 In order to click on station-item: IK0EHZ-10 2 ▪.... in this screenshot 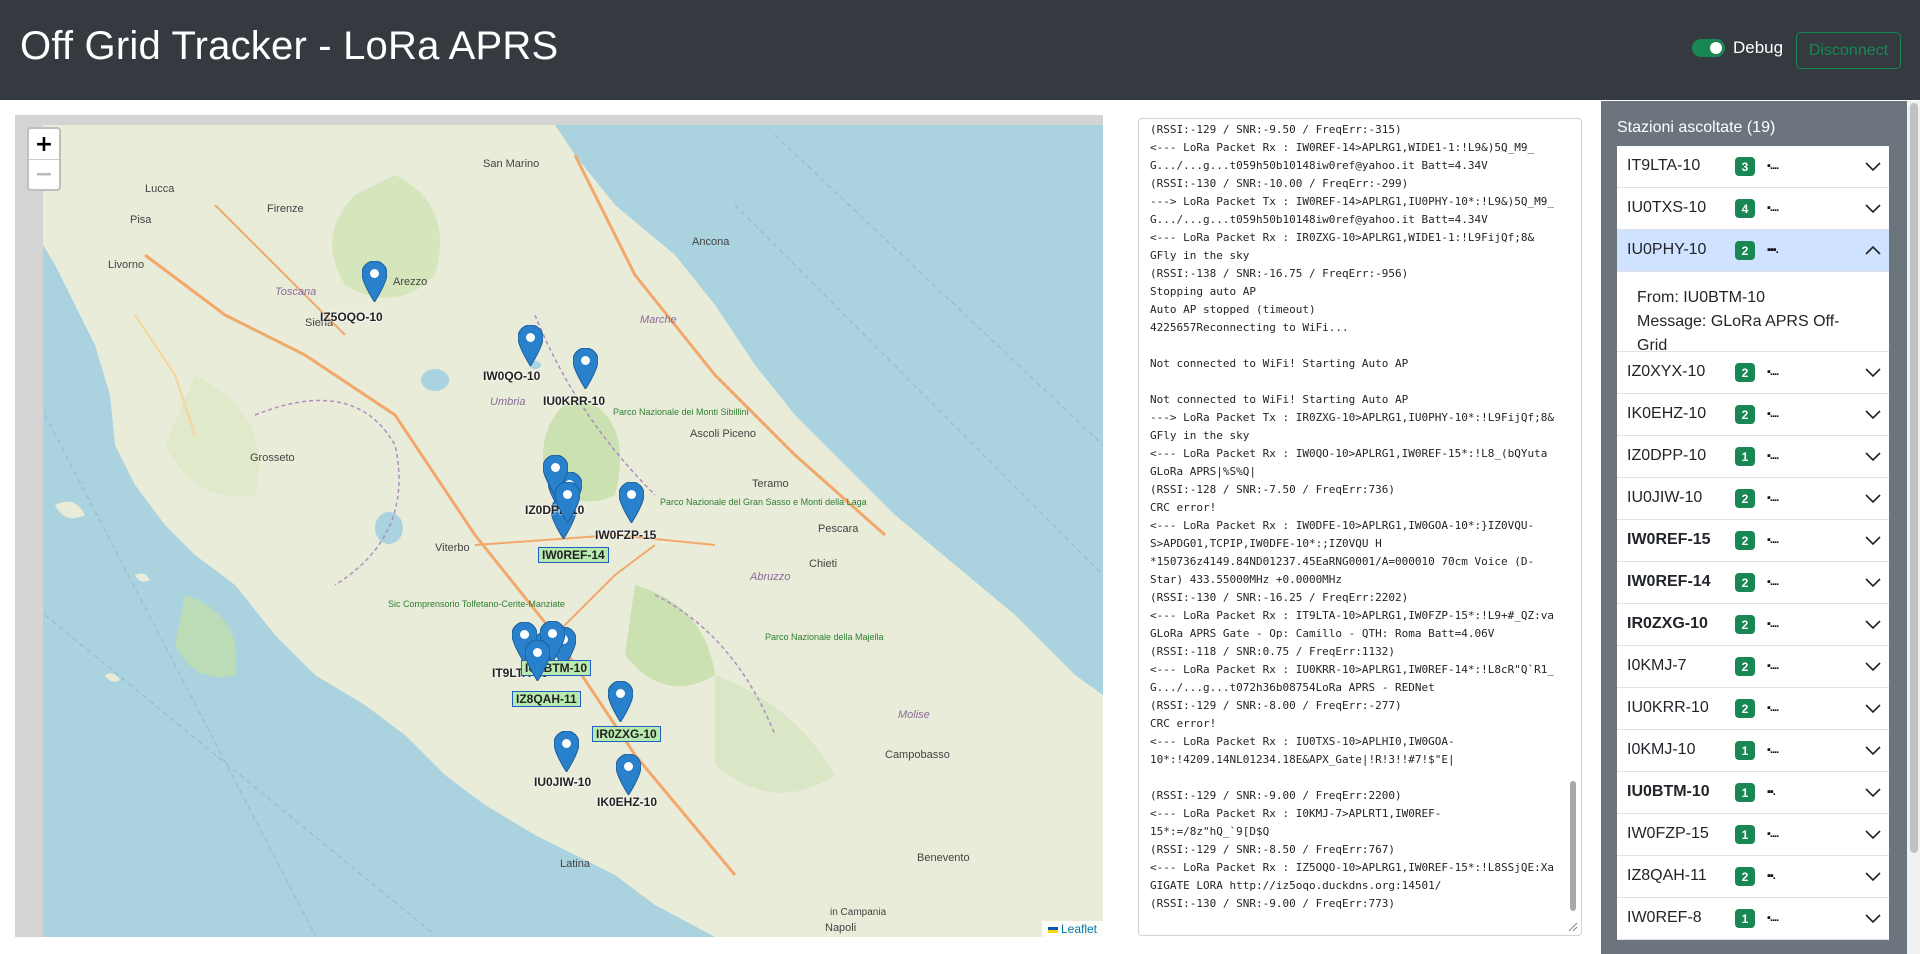, I will do `click(1753, 415)`.